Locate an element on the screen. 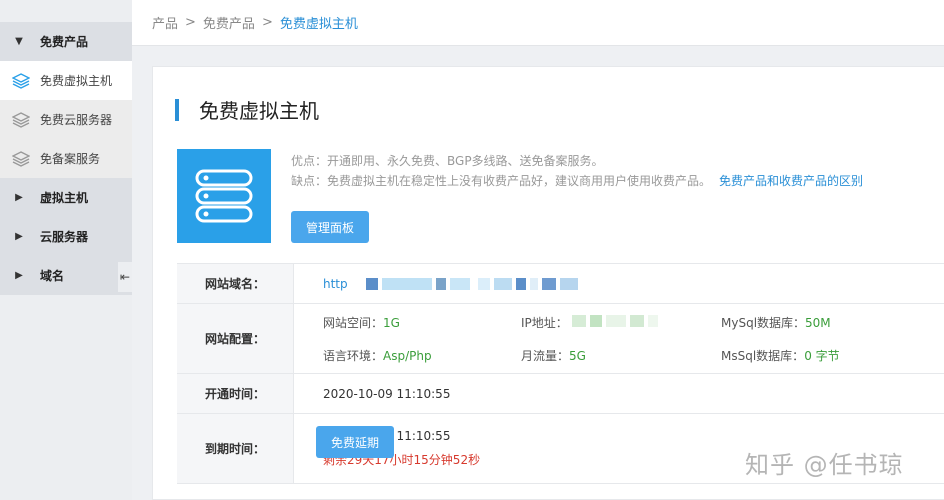  sidebar-item-free-virtual-host: 免费虚拟主机 is located at coordinates (66, 80).